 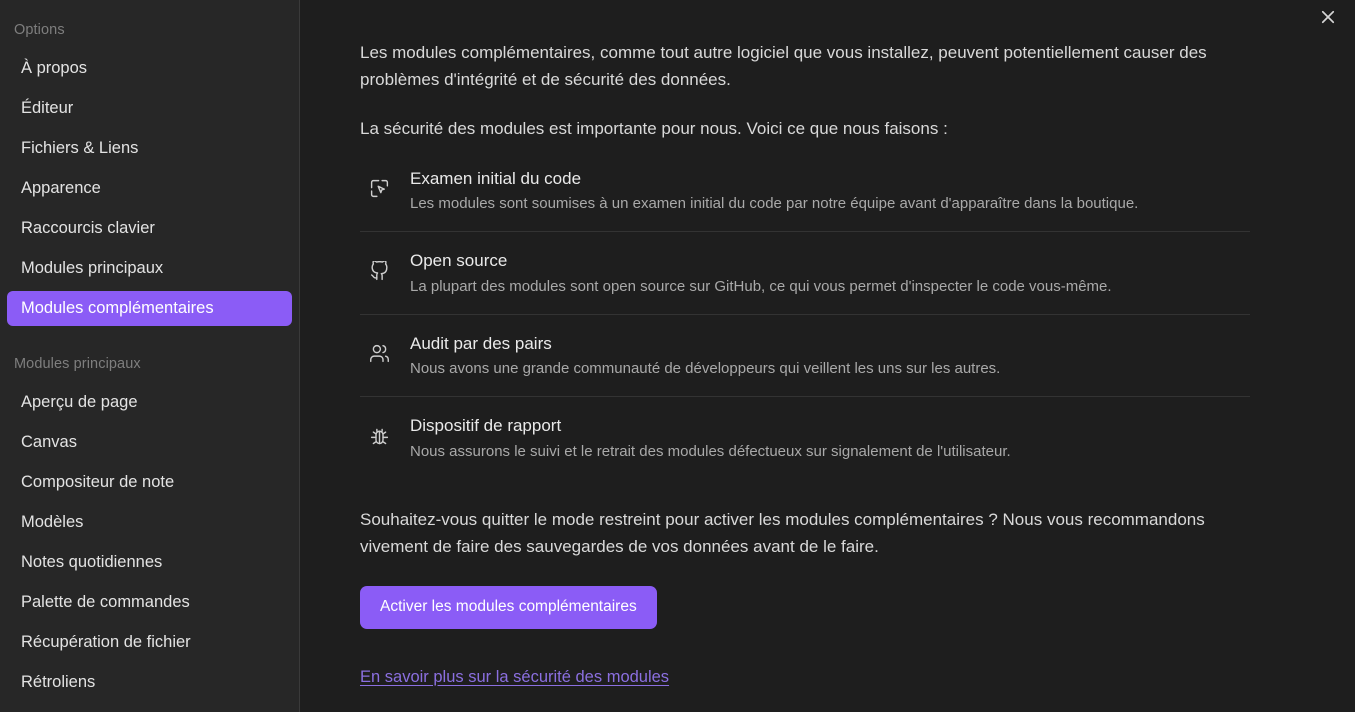 I want to click on close-icon, so click(x=1328, y=17).